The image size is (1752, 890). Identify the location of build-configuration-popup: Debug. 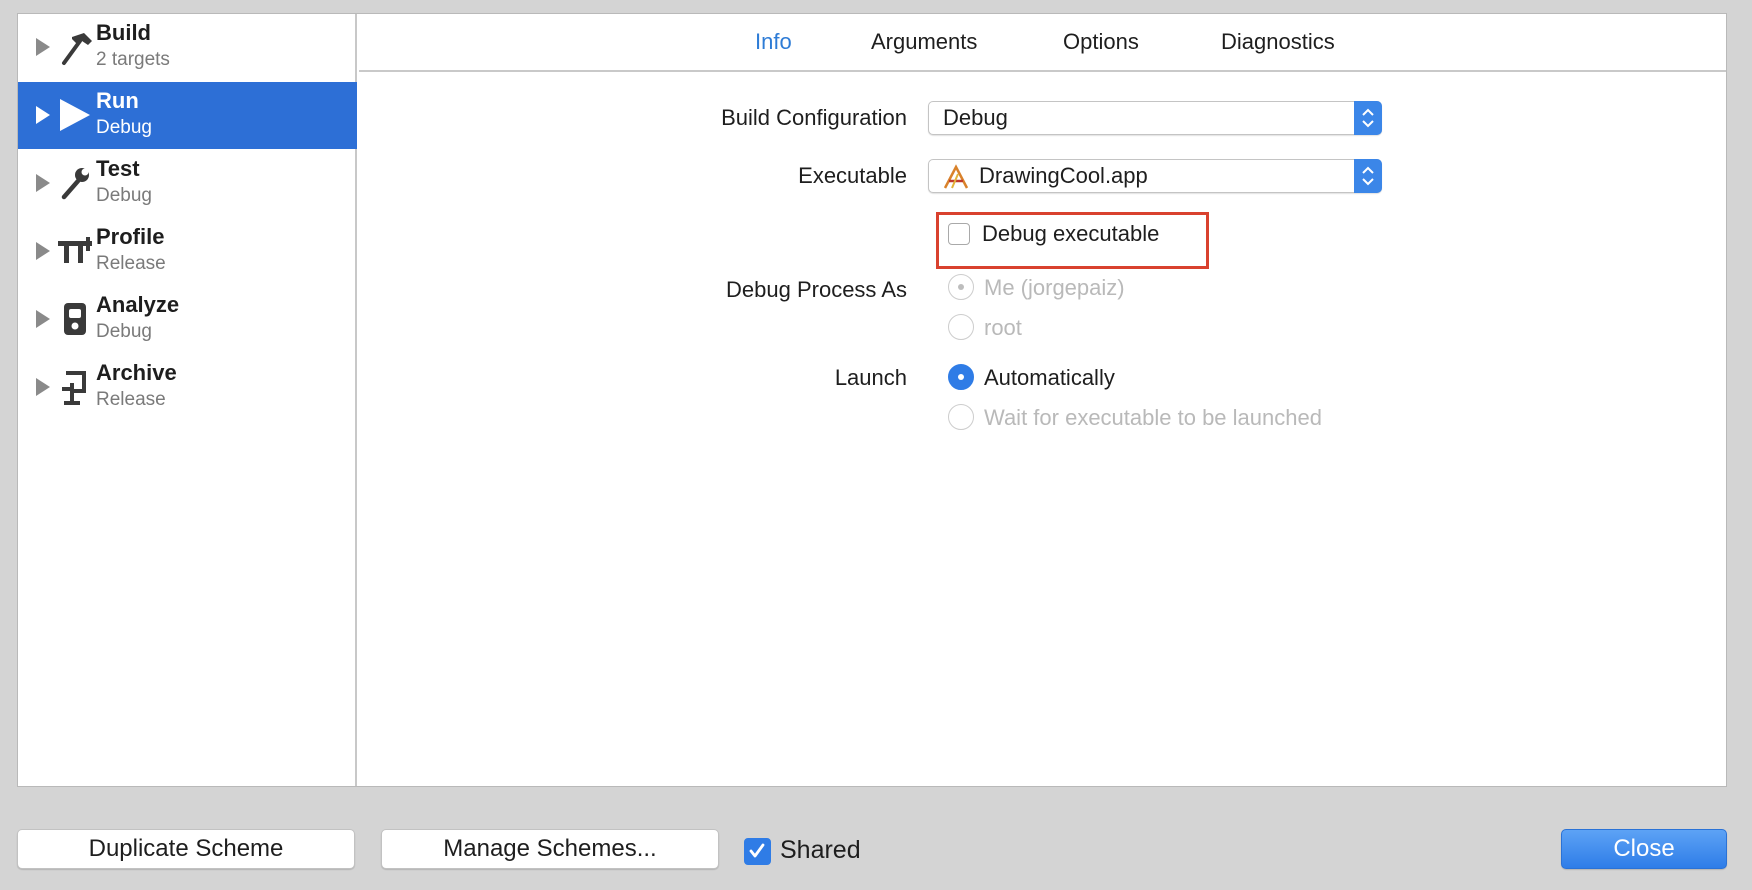
(1155, 118).